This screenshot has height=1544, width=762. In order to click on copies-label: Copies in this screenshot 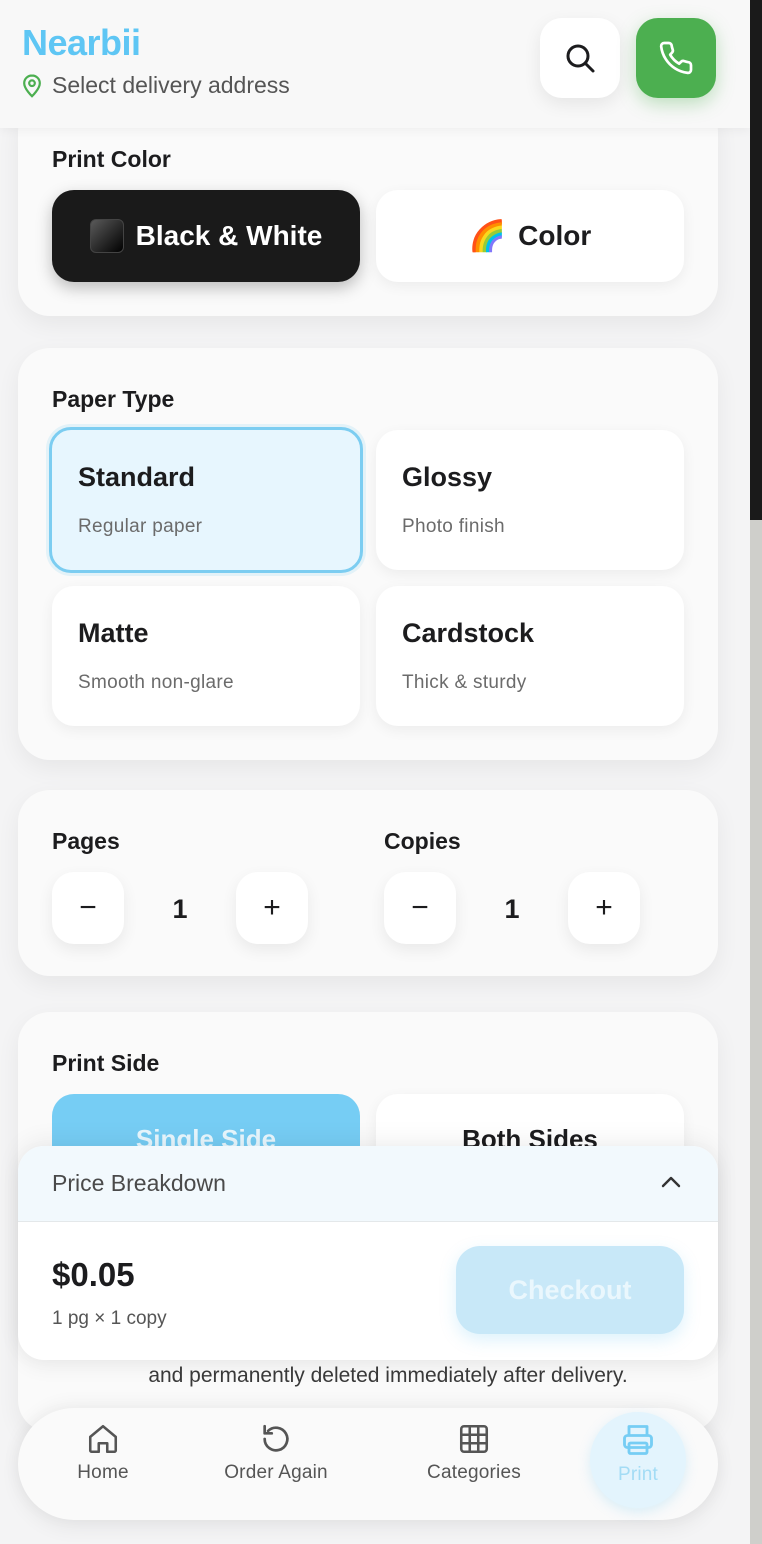, I will do `click(422, 841)`.